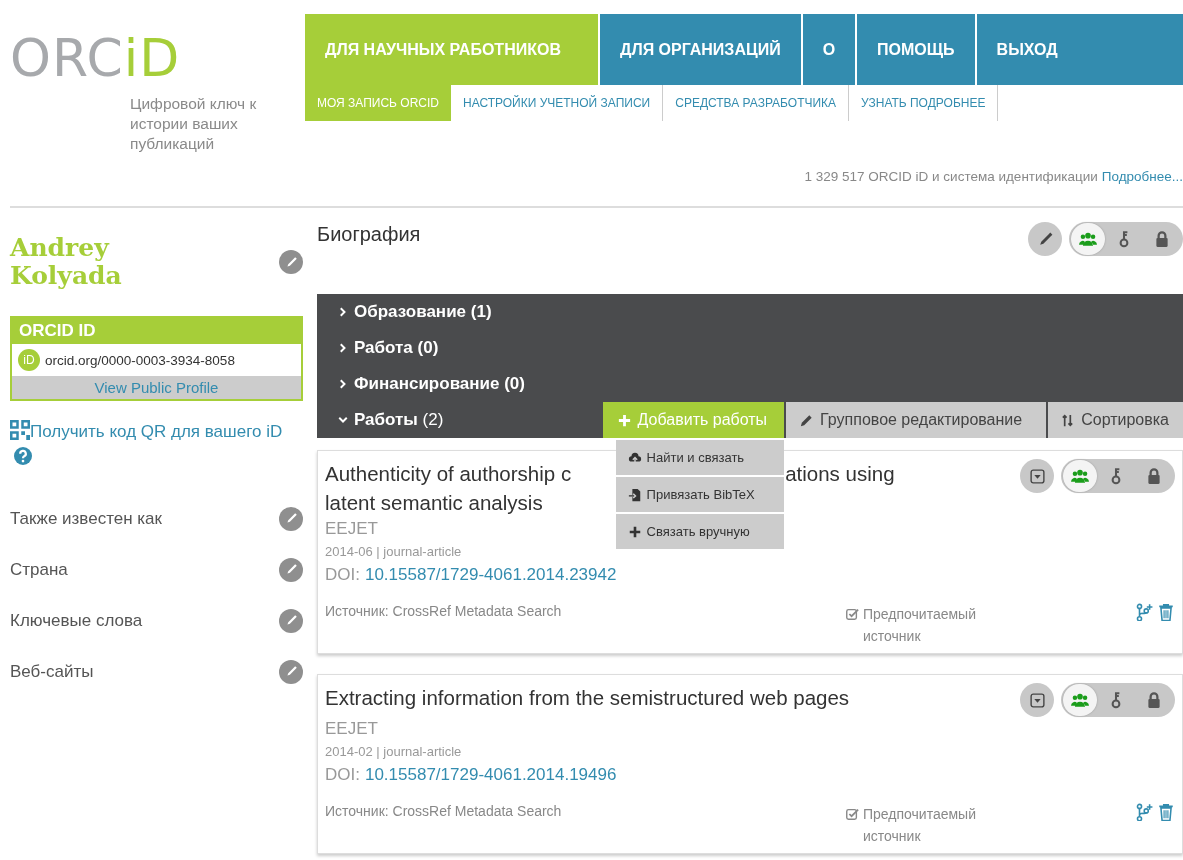 Image resolution: width=1183 pixels, height=860 pixels. Describe the element at coordinates (557, 103) in the screenshot. I see `subnav-tab: НАСТРОЙКИ УЧЕТНОЙ ЗАПИСИ` at that location.